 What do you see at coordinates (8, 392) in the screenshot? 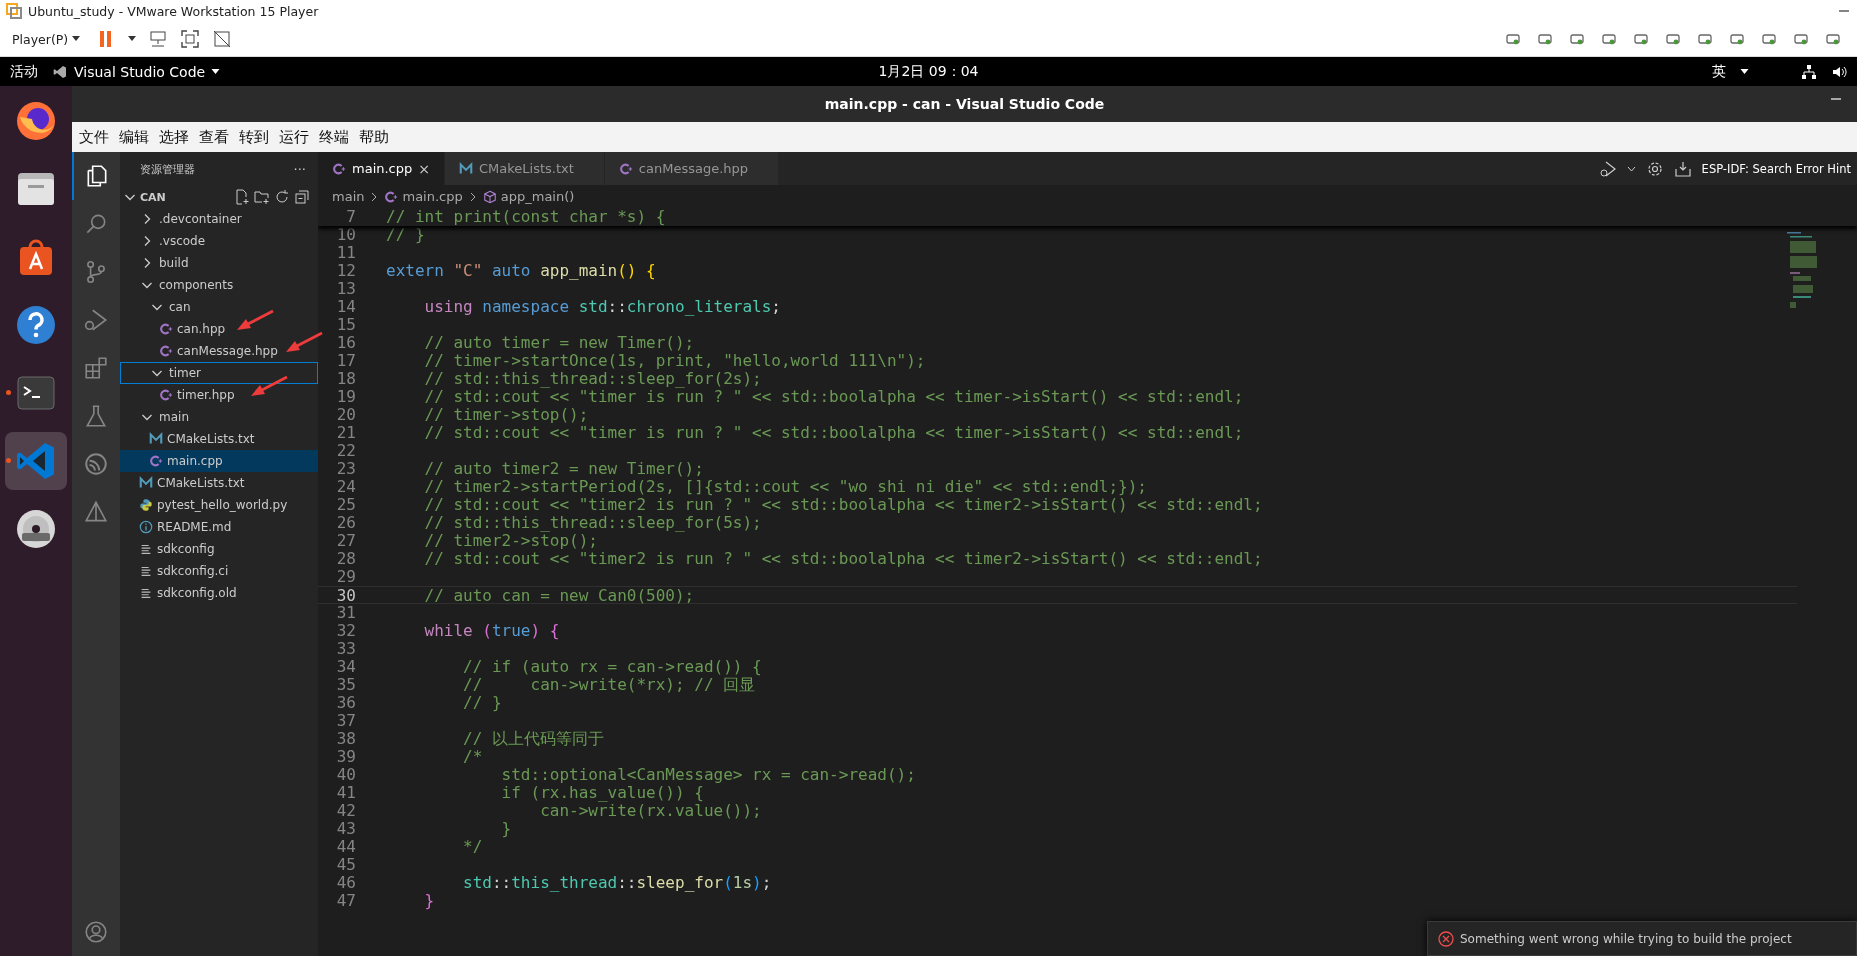
I see `running-dot` at bounding box center [8, 392].